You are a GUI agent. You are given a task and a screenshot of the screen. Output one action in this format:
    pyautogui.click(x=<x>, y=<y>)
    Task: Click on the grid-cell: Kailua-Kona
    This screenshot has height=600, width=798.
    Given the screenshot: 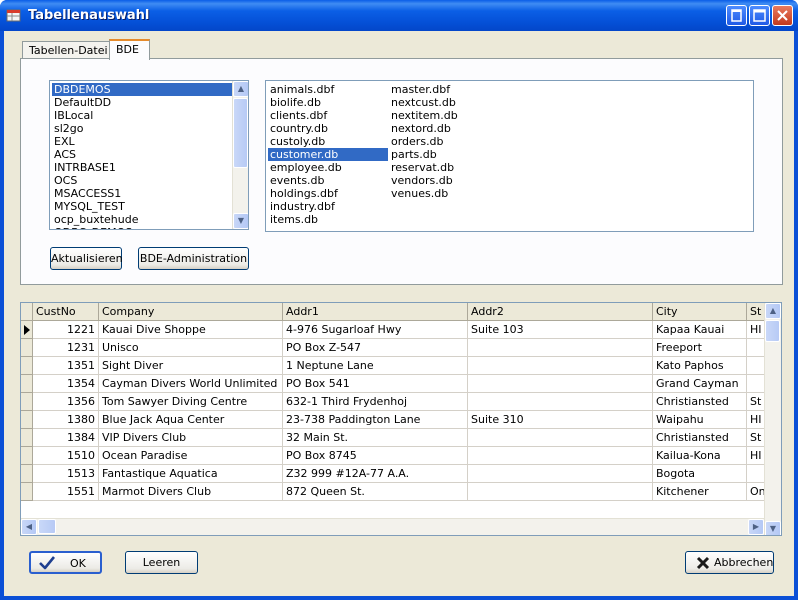 What is the action you would take?
    pyautogui.click(x=700, y=456)
    